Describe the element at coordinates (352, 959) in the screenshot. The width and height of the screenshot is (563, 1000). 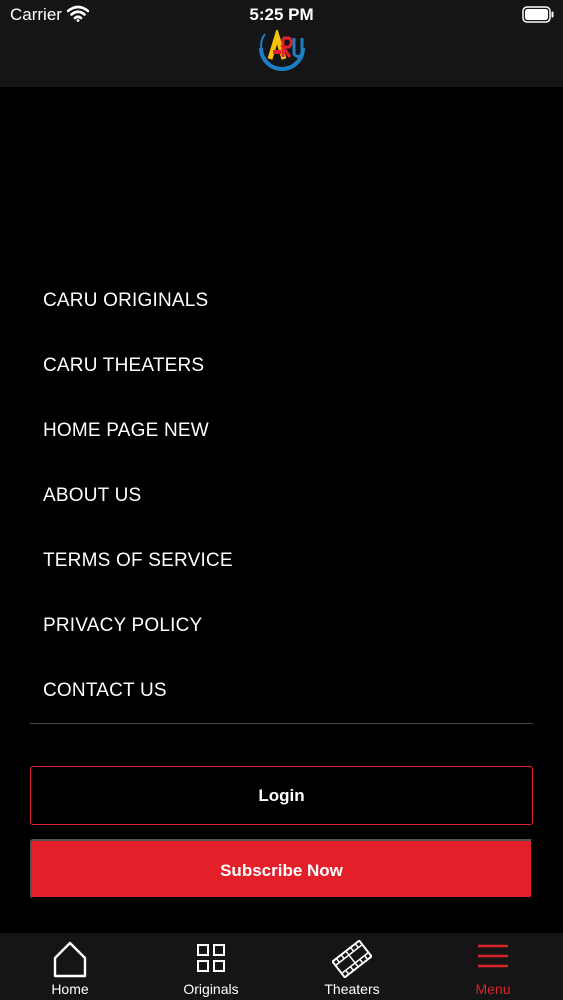
I see `film-icon` at that location.